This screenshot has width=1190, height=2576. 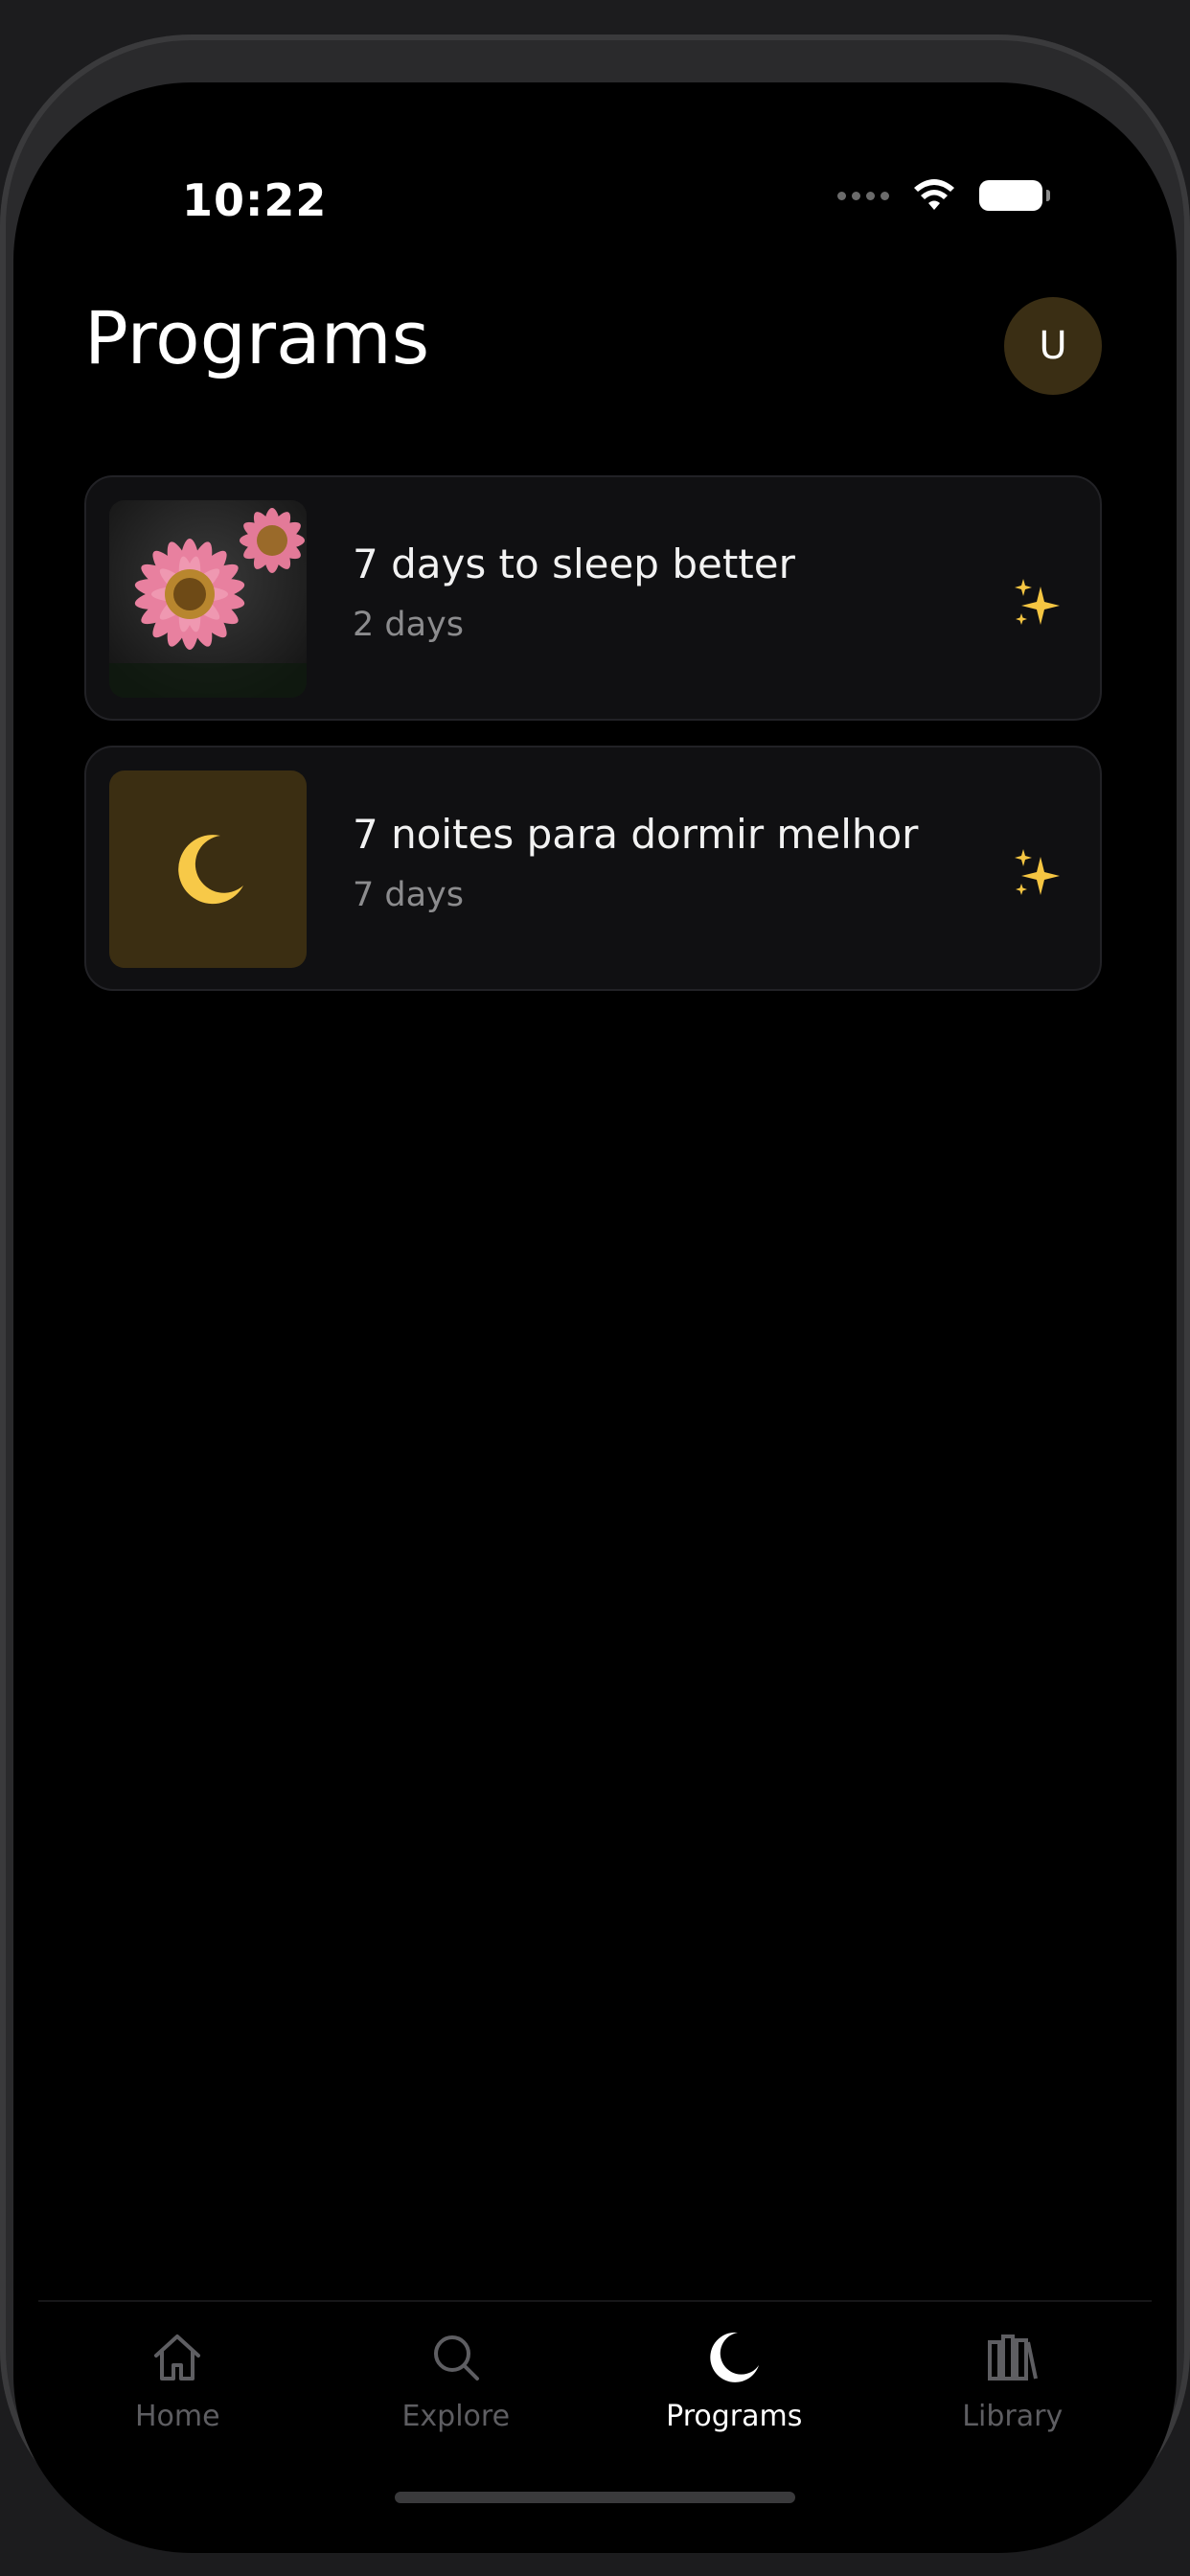 What do you see at coordinates (456, 2416) in the screenshot?
I see `tab-label: Explore` at bounding box center [456, 2416].